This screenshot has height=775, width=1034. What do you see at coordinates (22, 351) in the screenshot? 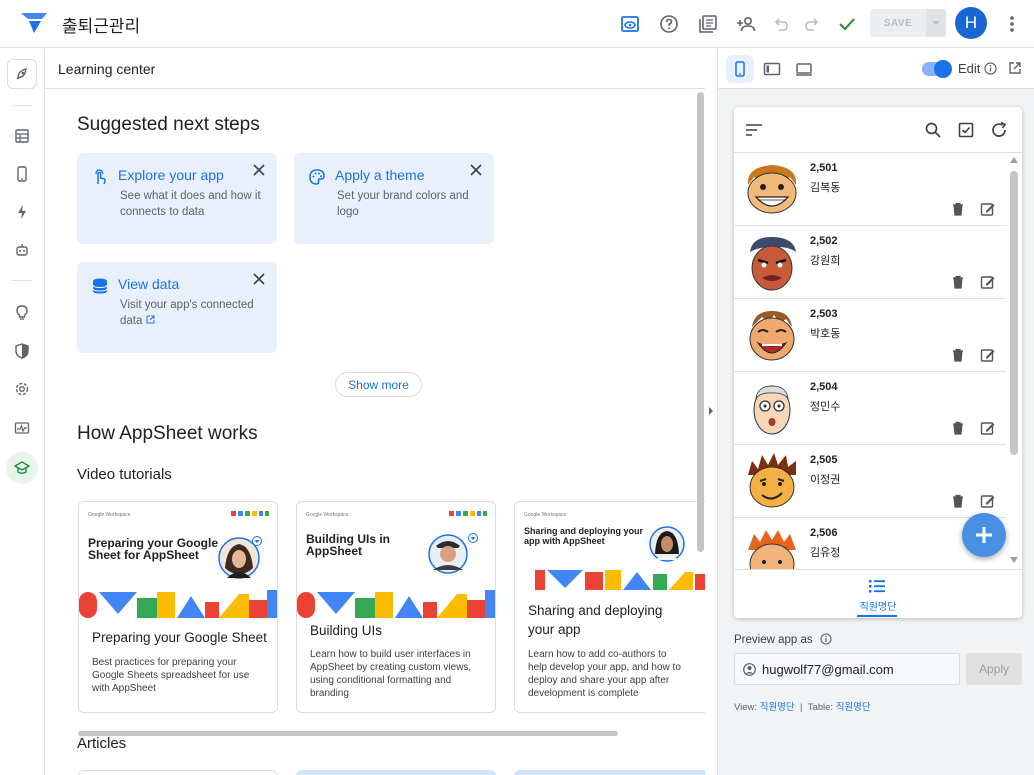
I see `security-shield-icon` at bounding box center [22, 351].